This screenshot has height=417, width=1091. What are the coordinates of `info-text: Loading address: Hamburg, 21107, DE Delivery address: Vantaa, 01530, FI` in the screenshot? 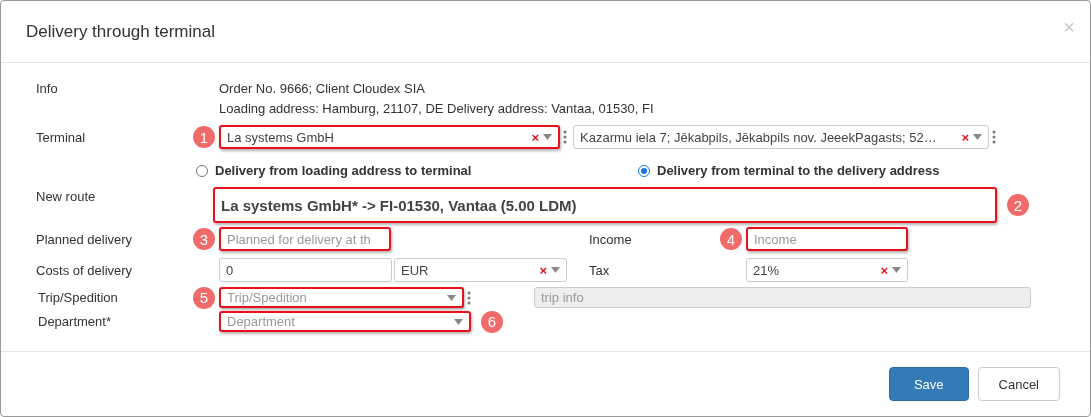 It's located at (436, 108).